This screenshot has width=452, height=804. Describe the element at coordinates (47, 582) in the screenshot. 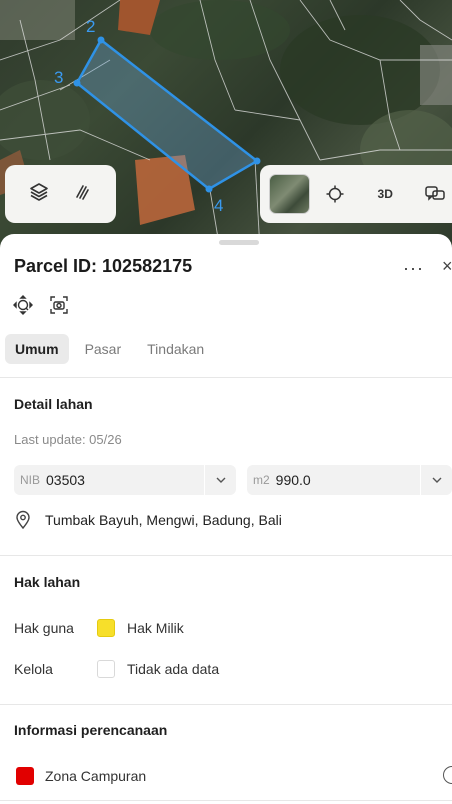

I see `rights-section-title: Hak lahan` at that location.